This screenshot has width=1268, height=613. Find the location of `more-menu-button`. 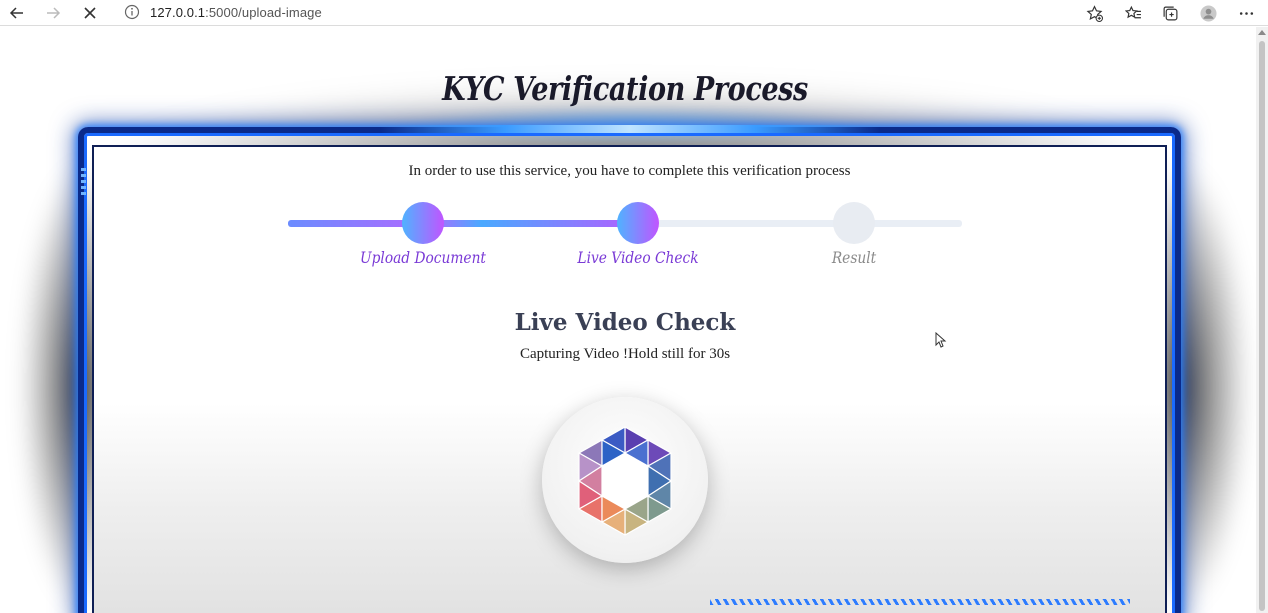

more-menu-button is located at coordinates (1246, 13).